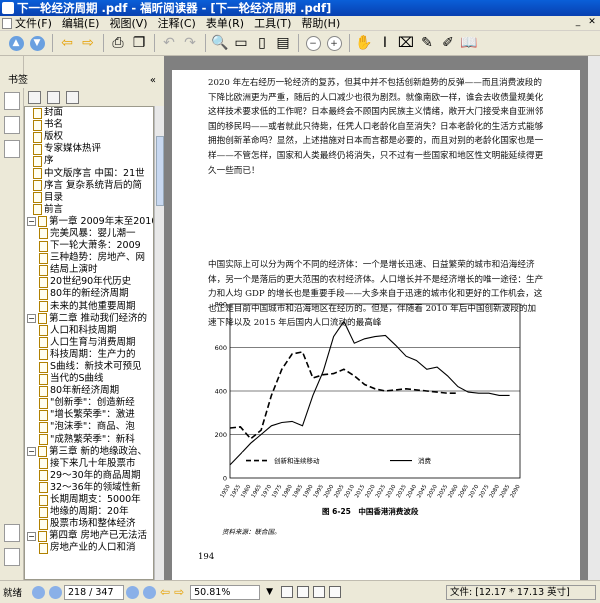 This screenshot has width=600, height=603. Describe the element at coordinates (89, 198) in the screenshot. I see `bookmark-item: 目录` at that location.